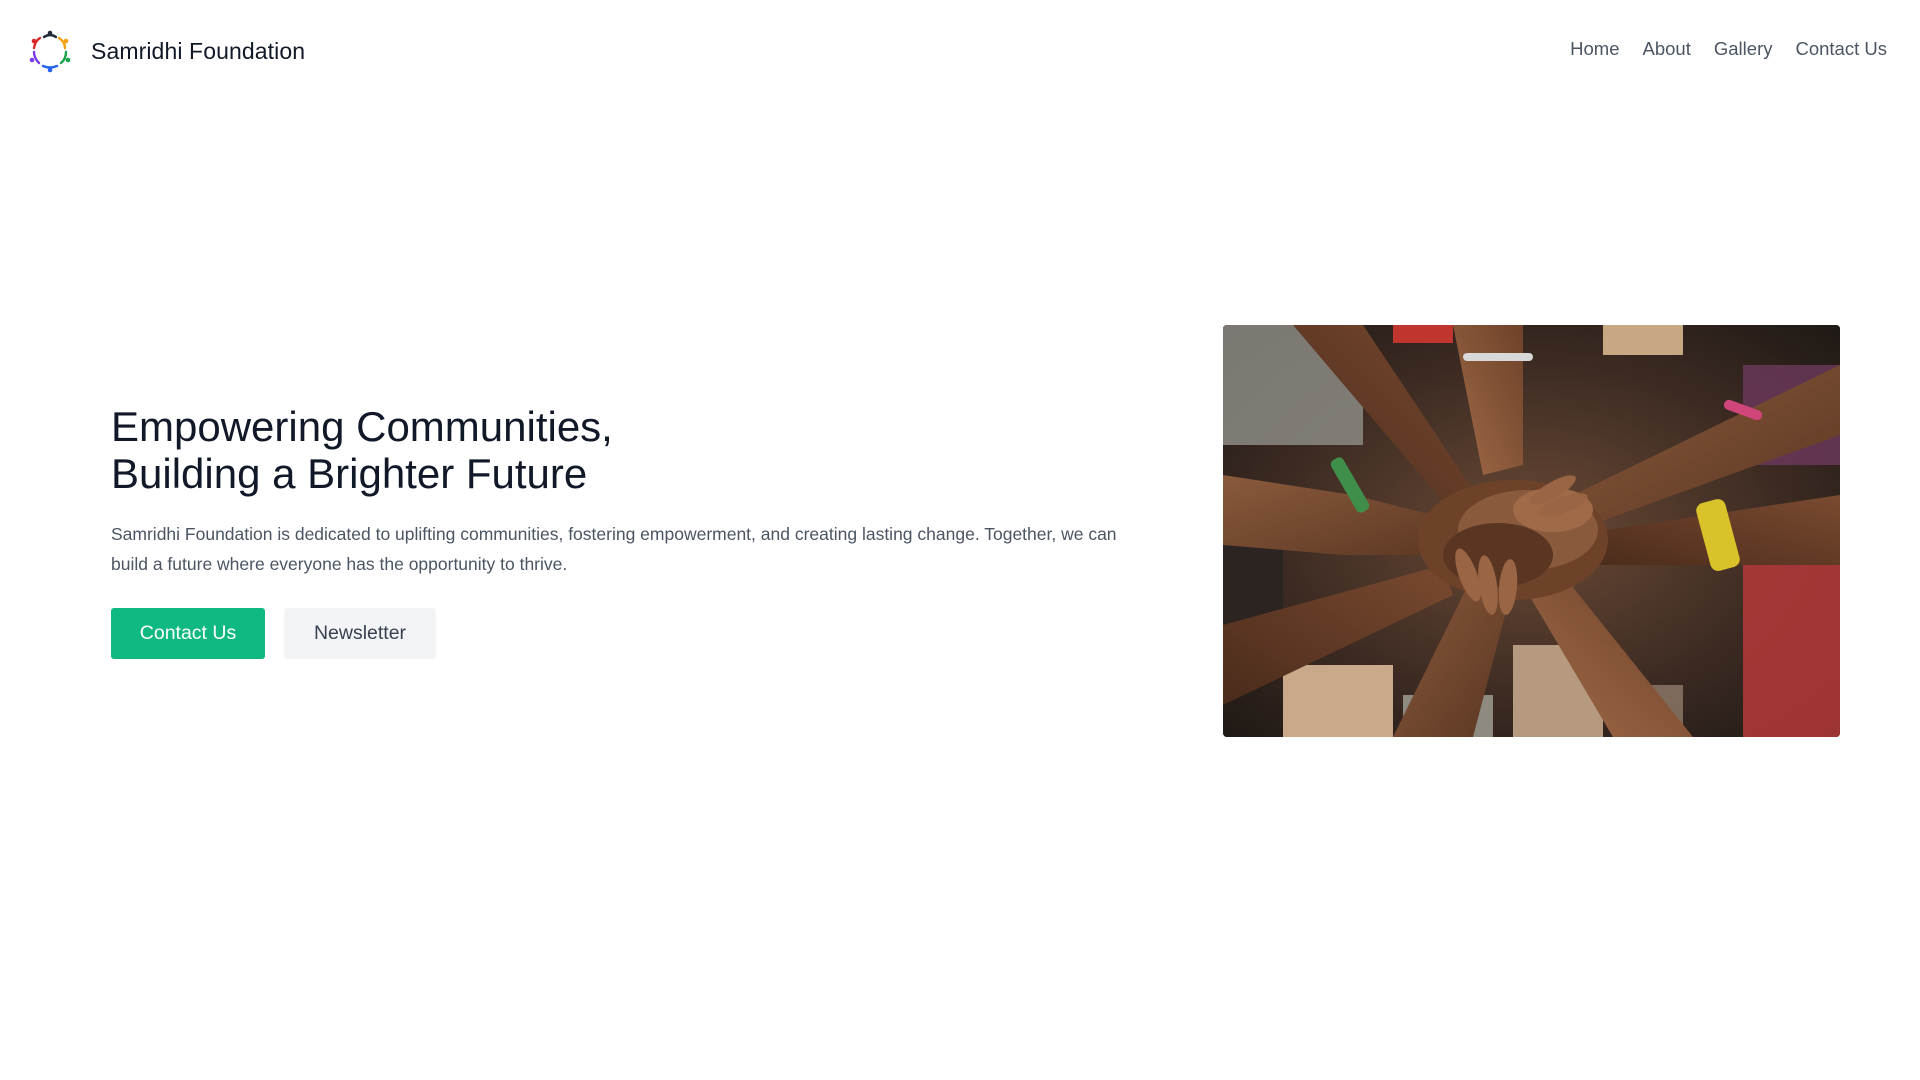 The width and height of the screenshot is (1920, 1080). I want to click on nav-contact-us: Contact Us, so click(1841, 49).